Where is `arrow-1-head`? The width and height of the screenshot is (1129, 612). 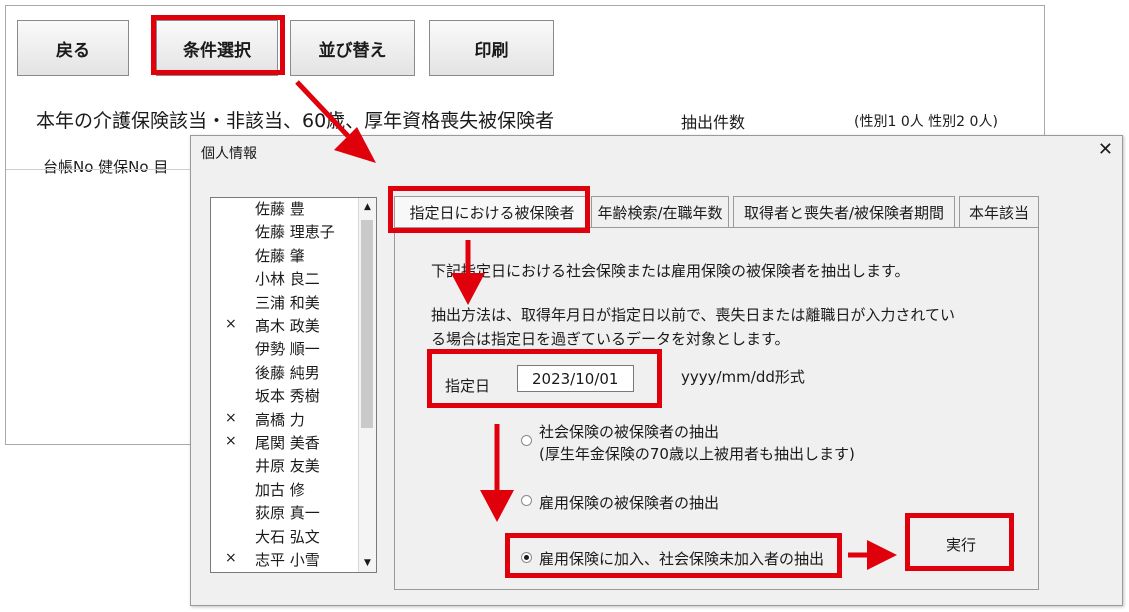 arrow-1-head is located at coordinates (355, 145).